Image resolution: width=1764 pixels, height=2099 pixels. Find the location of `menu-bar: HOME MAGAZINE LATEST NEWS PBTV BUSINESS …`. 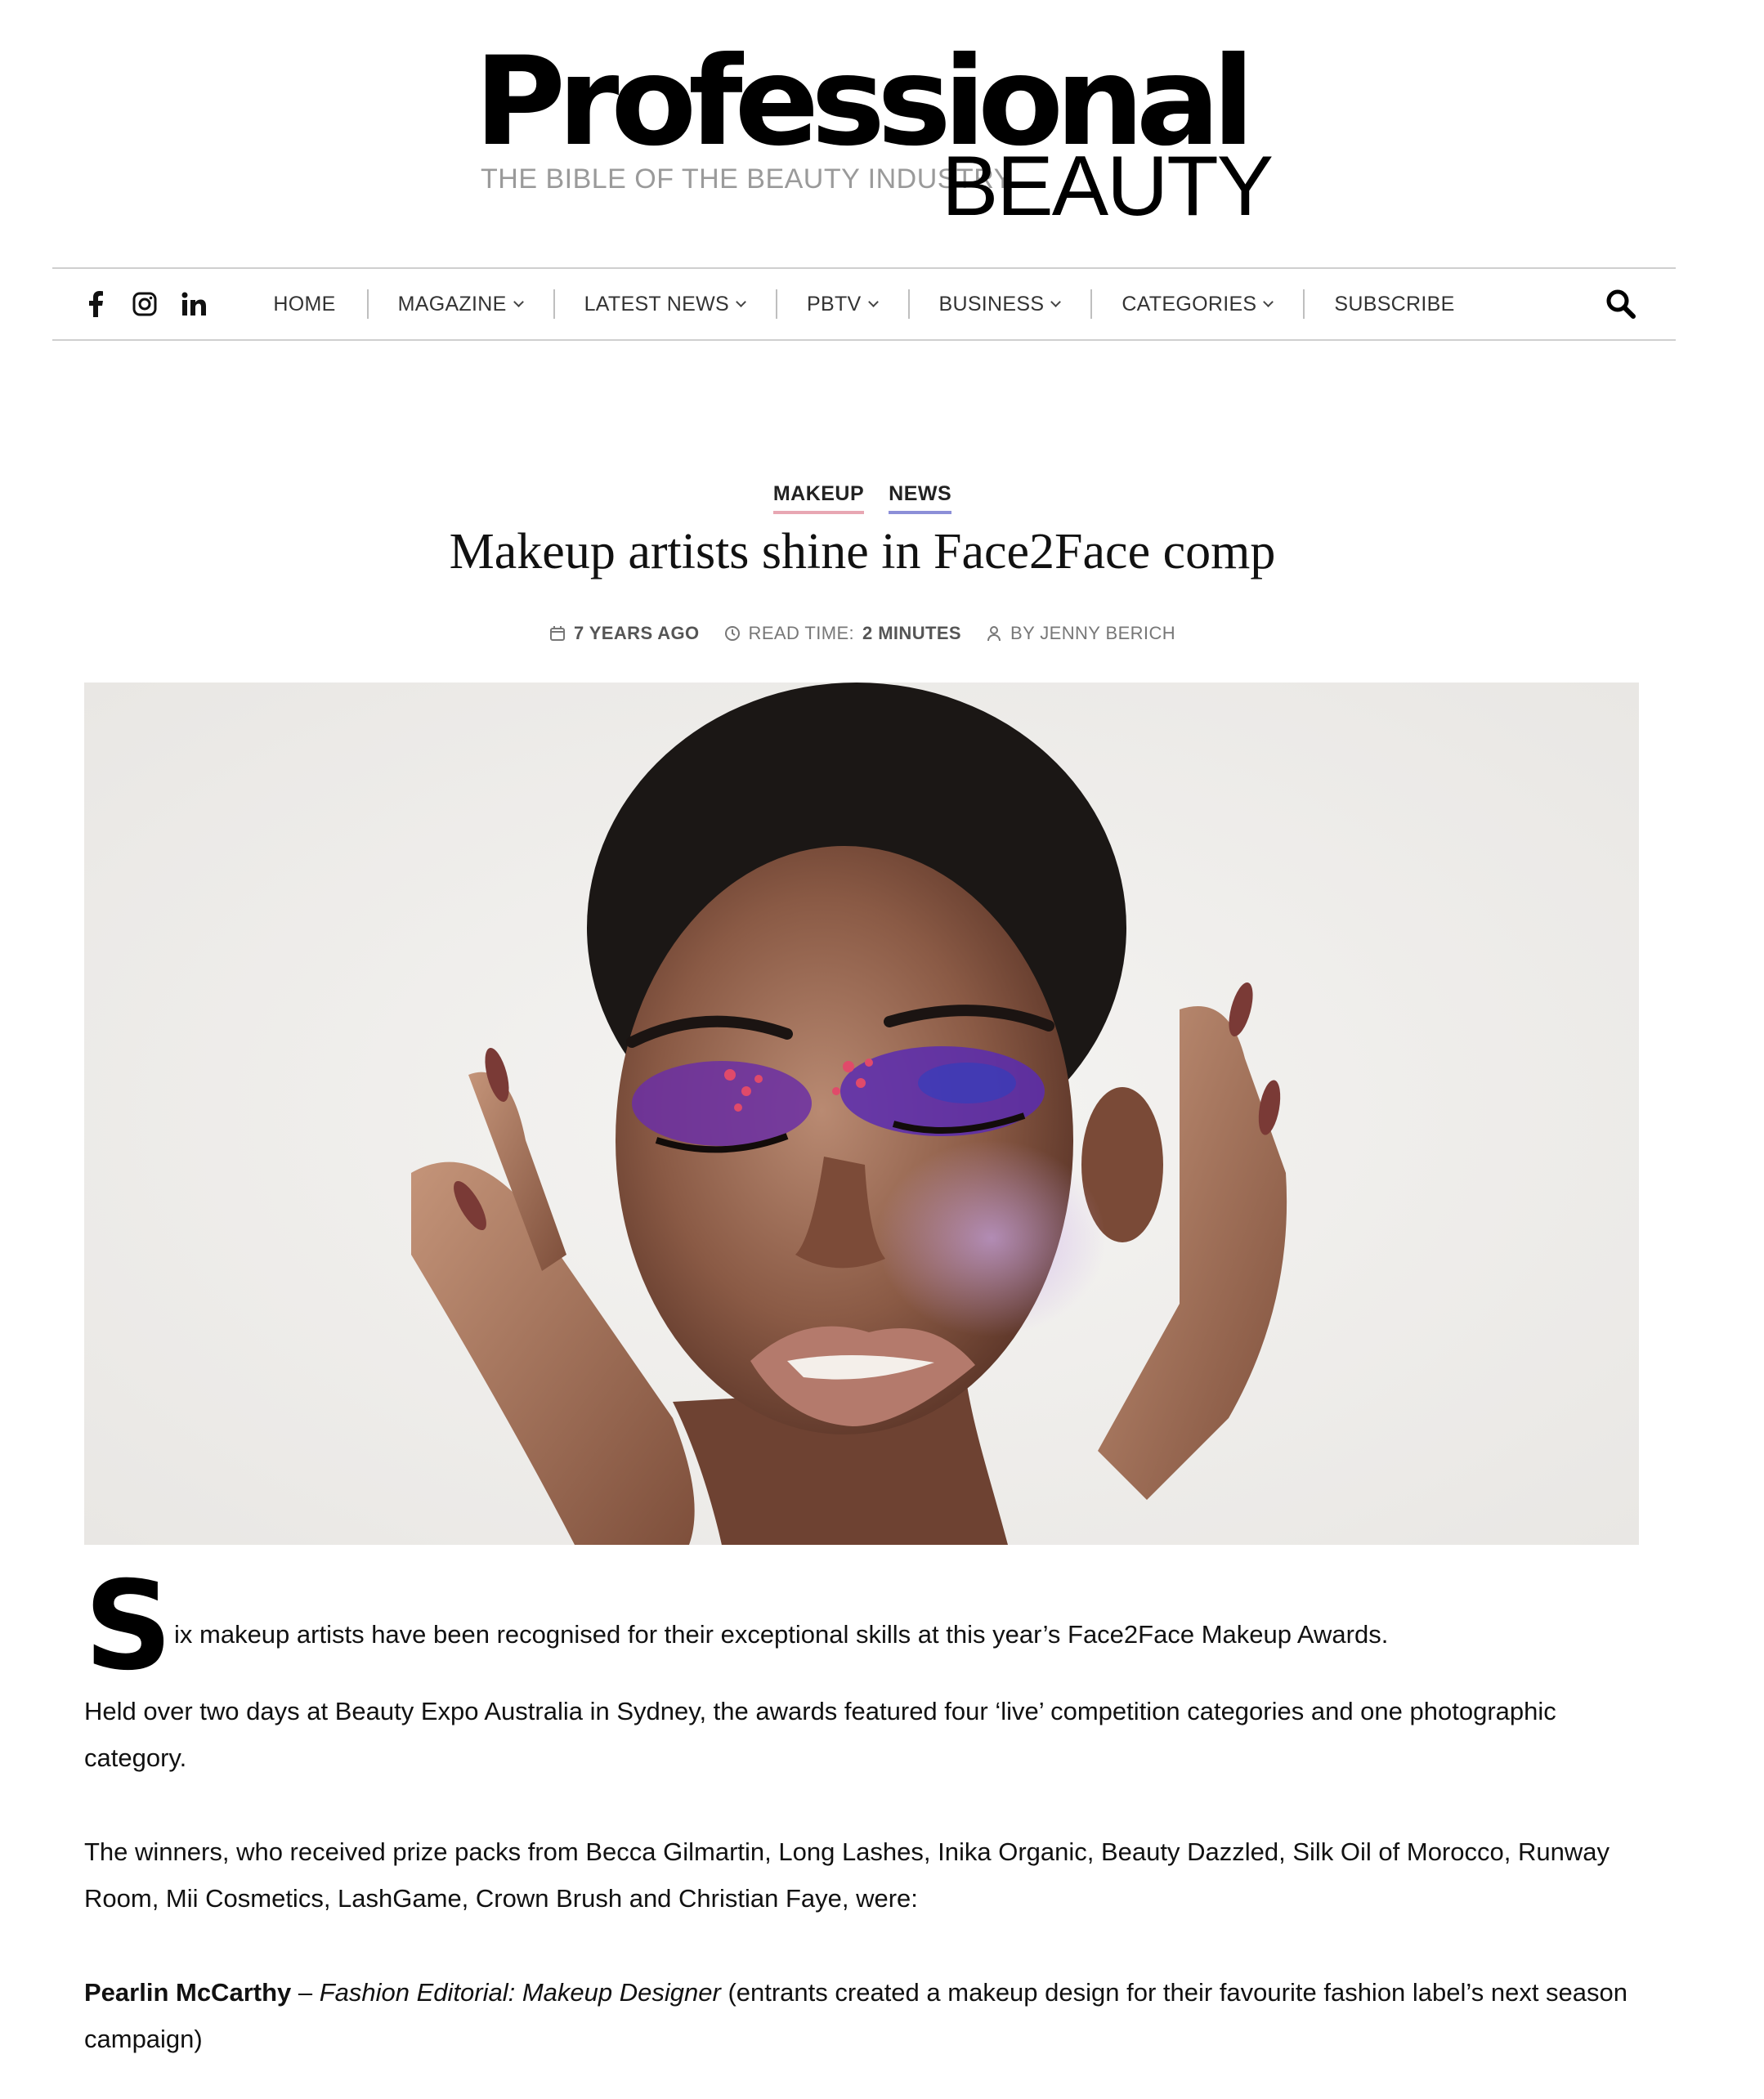

menu-bar: HOME MAGAZINE LATEST NEWS PBTV BUSINESS … is located at coordinates (864, 304).